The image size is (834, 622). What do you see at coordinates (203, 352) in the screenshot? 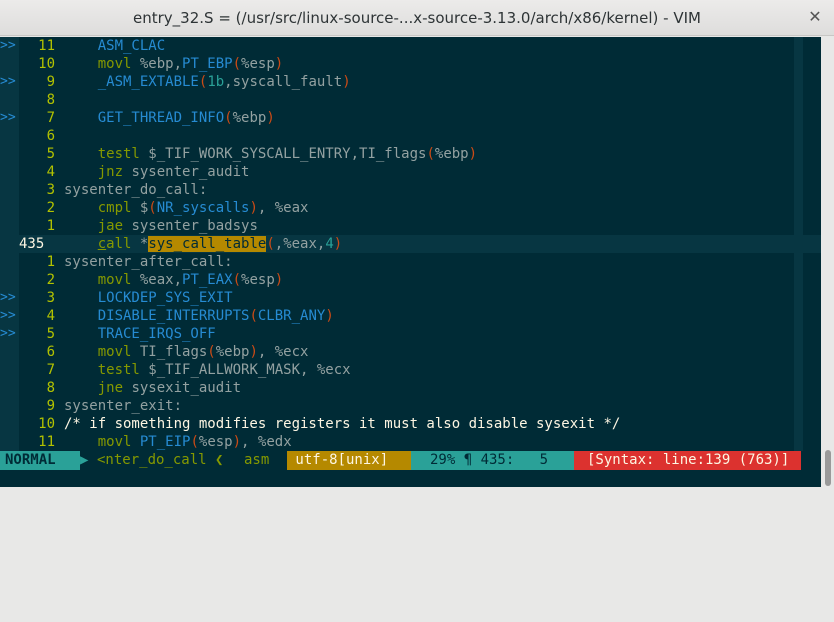
I see `code-text: movl TI_flags(%ebp), %ecx` at bounding box center [203, 352].